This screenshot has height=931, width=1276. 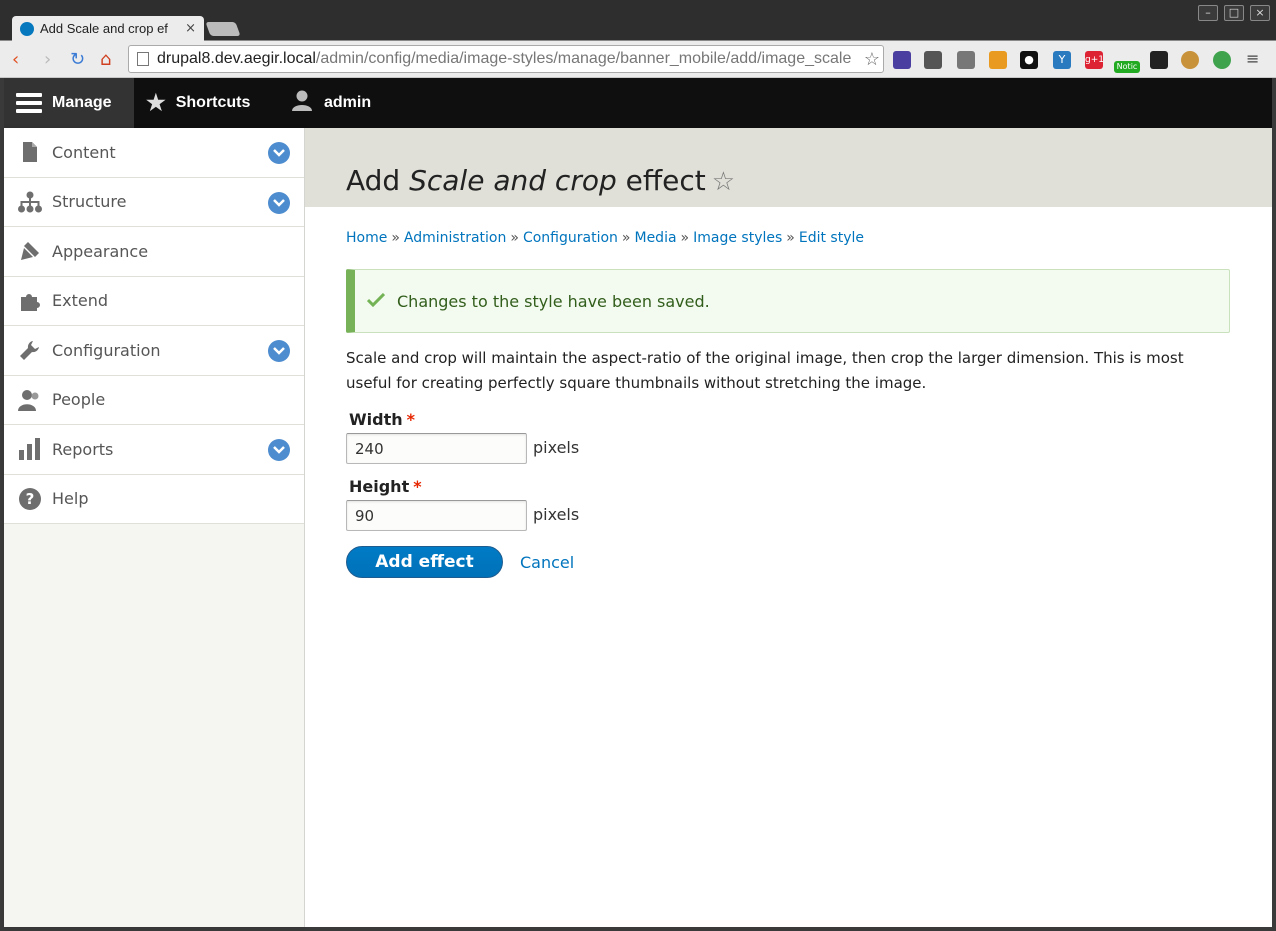 I want to click on new-tab-button, so click(x=223, y=29).